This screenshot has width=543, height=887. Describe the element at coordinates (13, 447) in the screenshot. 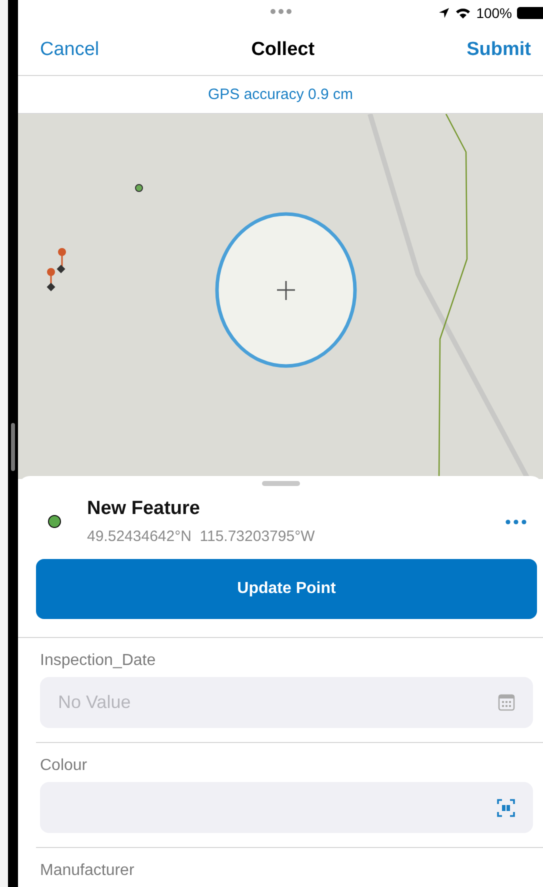

I see `scrollbar` at that location.